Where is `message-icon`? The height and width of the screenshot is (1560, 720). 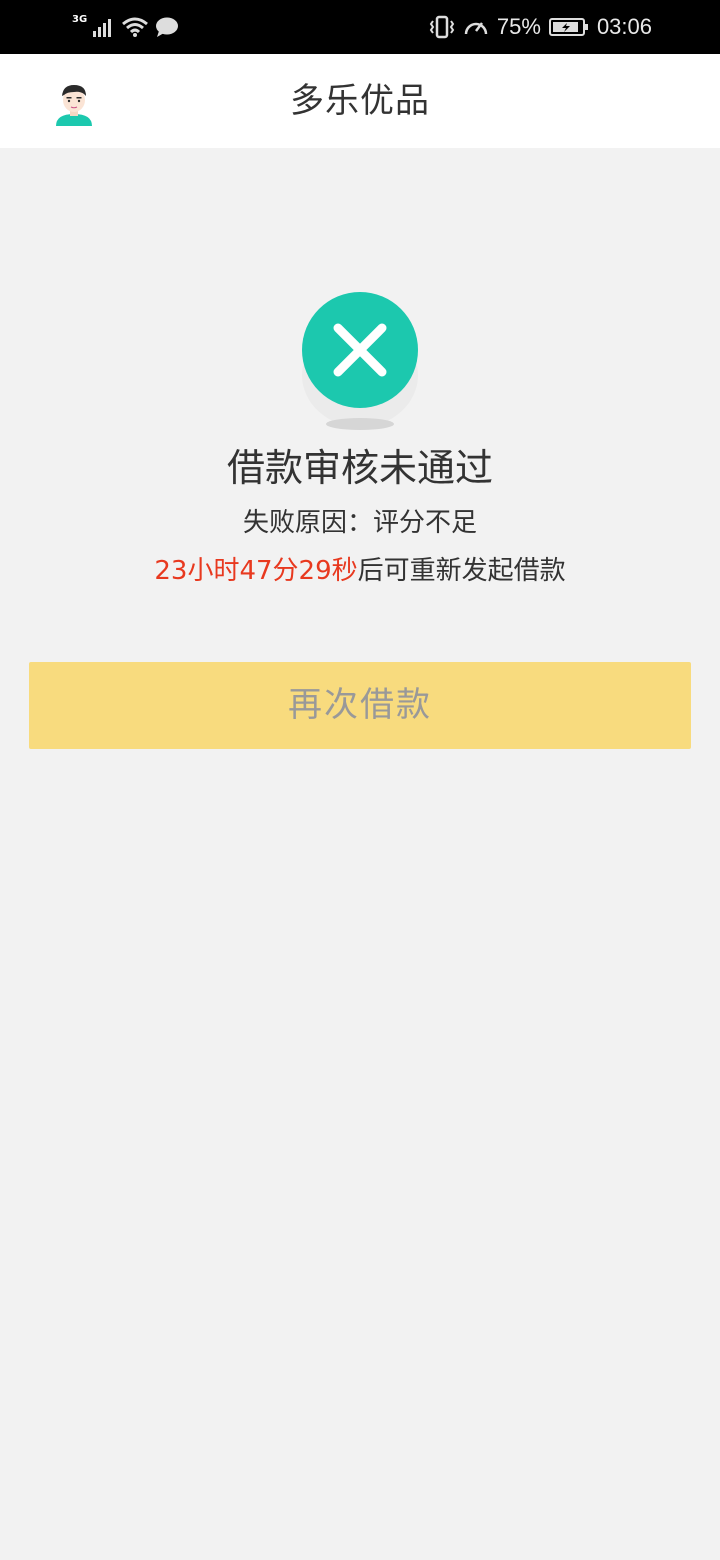
message-icon is located at coordinates (167, 27).